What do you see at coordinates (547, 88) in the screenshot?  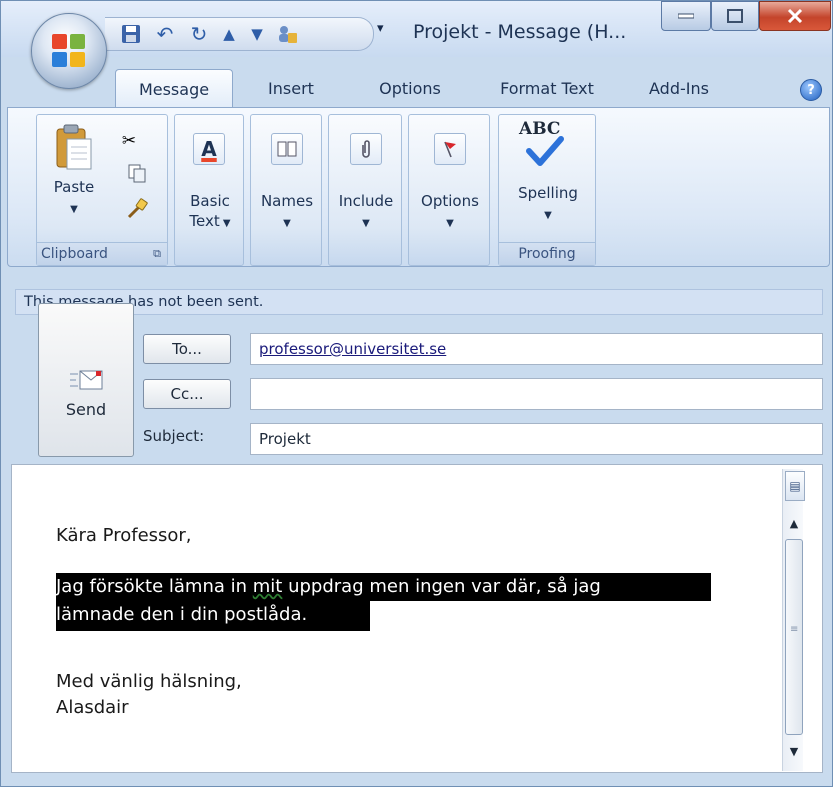 I see `tab-format-text: Format Text` at bounding box center [547, 88].